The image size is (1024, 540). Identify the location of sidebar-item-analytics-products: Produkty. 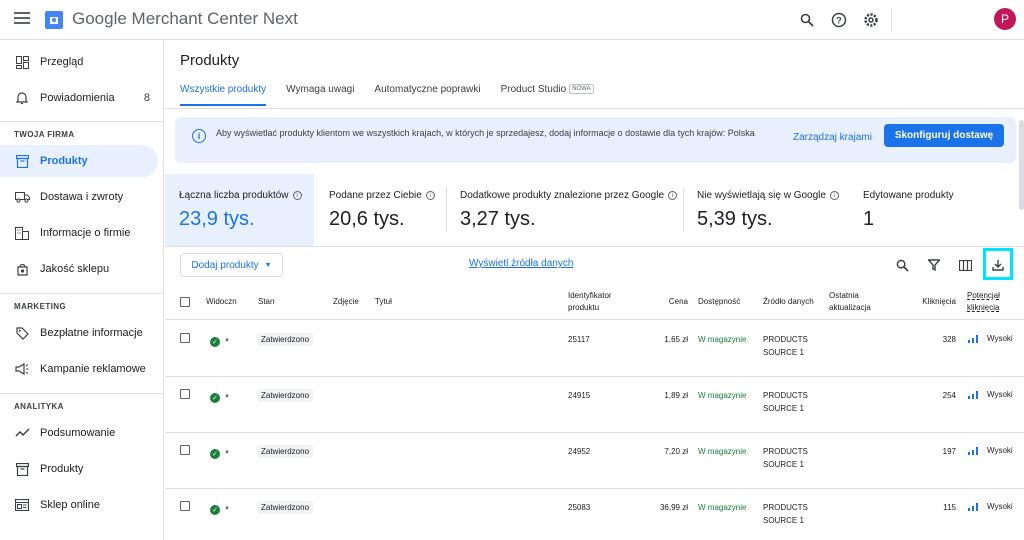
(79, 469).